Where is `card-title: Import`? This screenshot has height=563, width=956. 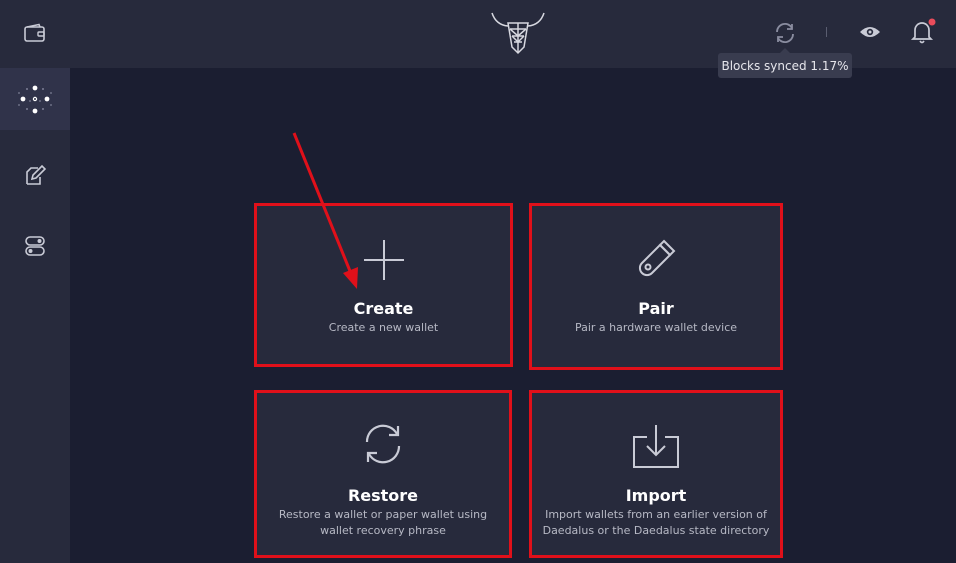
card-title: Import is located at coordinates (656, 495).